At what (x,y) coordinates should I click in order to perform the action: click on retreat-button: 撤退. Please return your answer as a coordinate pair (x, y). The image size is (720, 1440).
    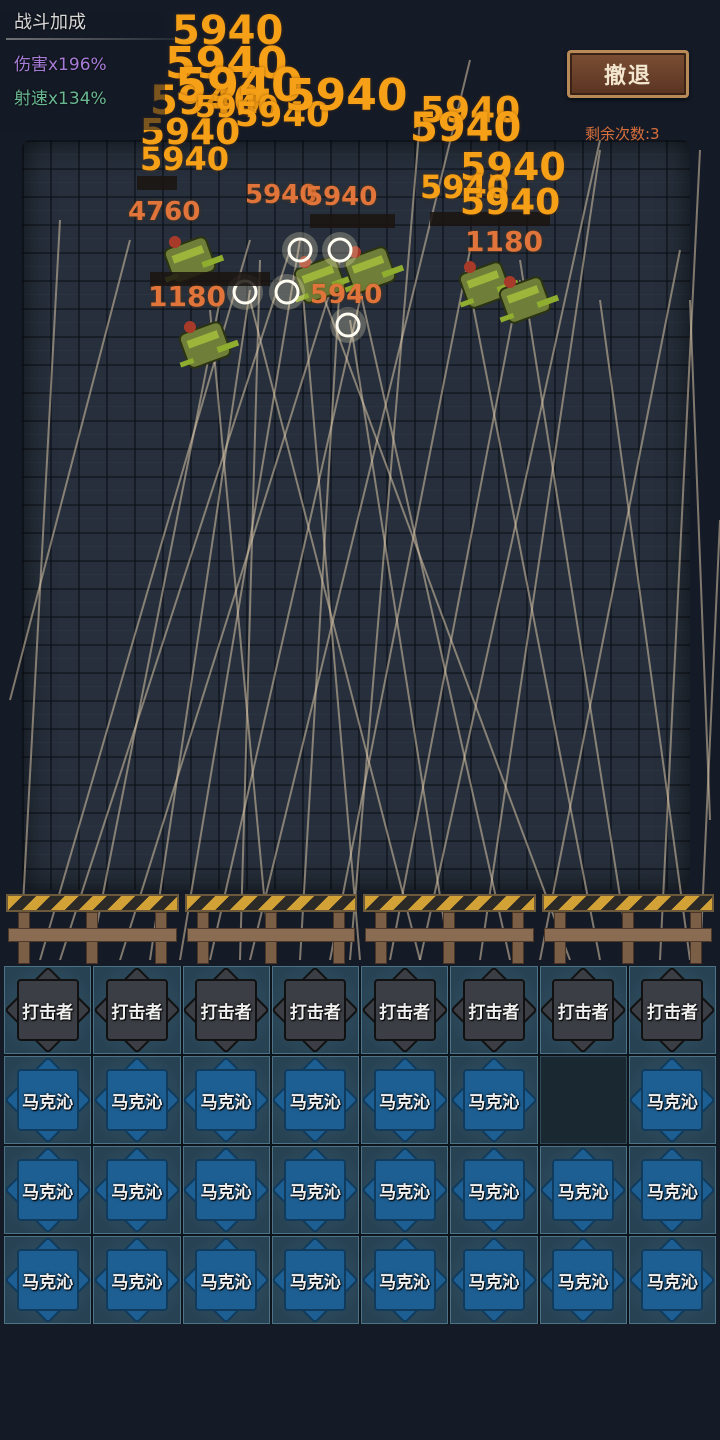
    Looking at the image, I should click on (628, 74).